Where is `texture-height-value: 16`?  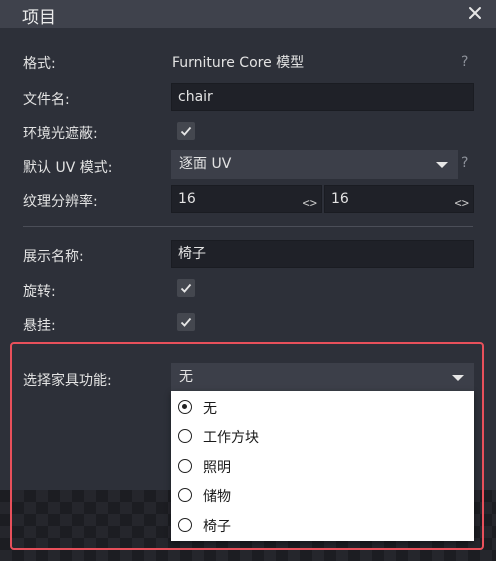 texture-height-value: 16 is located at coordinates (340, 199).